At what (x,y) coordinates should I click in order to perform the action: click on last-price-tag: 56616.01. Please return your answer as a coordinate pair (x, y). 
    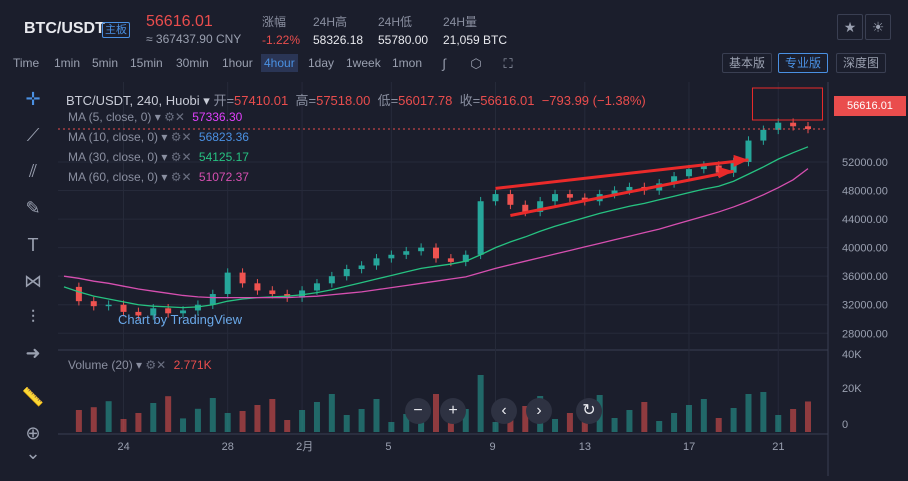
    Looking at the image, I should click on (870, 106).